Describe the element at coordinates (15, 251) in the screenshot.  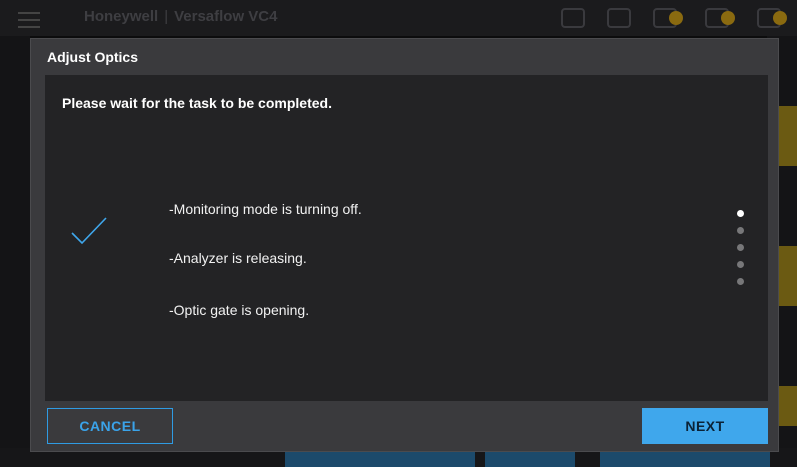
I see `background-sidebar` at that location.